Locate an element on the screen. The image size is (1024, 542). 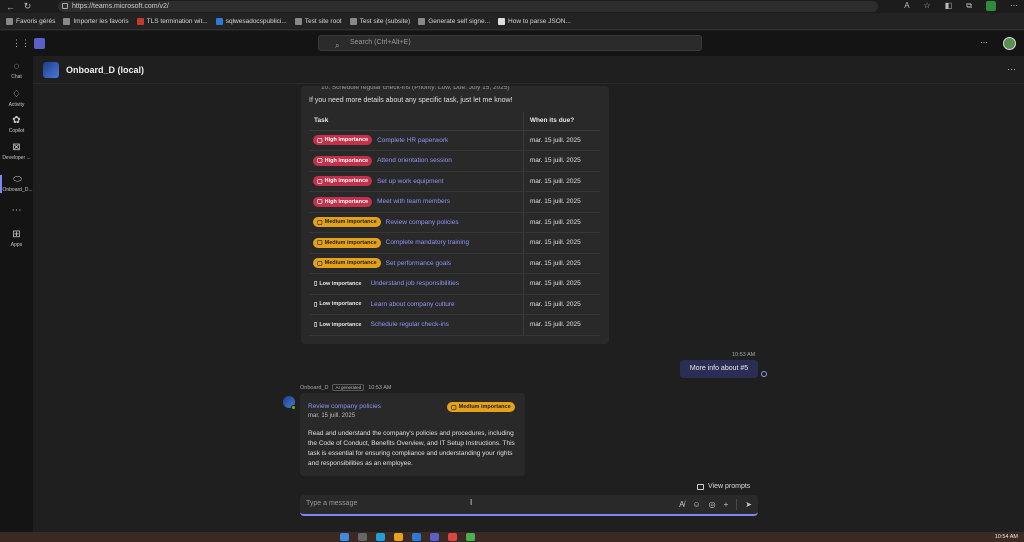
due-column-header: When its due? is located at coordinates (561, 121).